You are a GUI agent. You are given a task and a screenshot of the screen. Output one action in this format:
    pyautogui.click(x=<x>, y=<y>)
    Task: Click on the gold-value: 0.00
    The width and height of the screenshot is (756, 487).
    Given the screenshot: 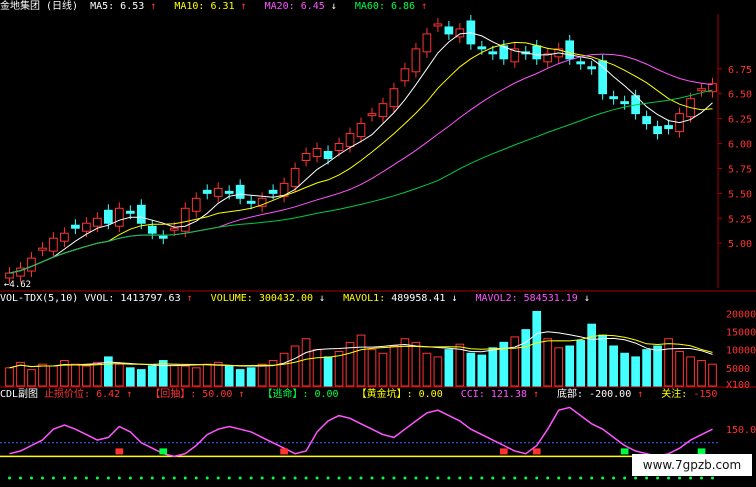 What is the action you would take?
    pyautogui.click(x=430, y=394)
    